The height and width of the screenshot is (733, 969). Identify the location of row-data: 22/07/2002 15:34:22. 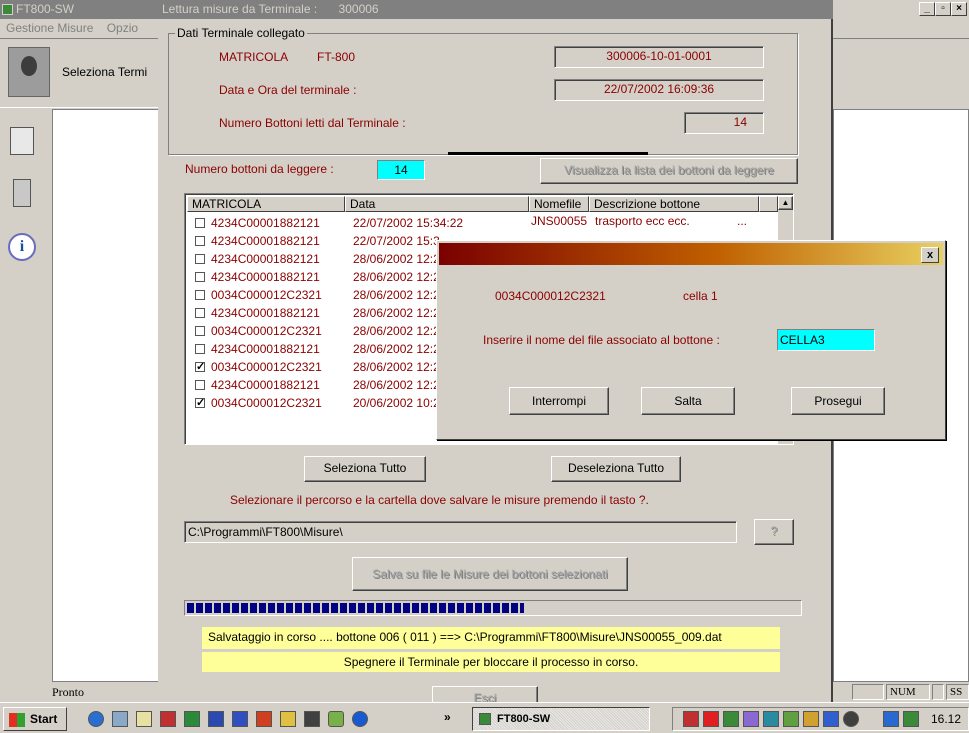
(408, 223).